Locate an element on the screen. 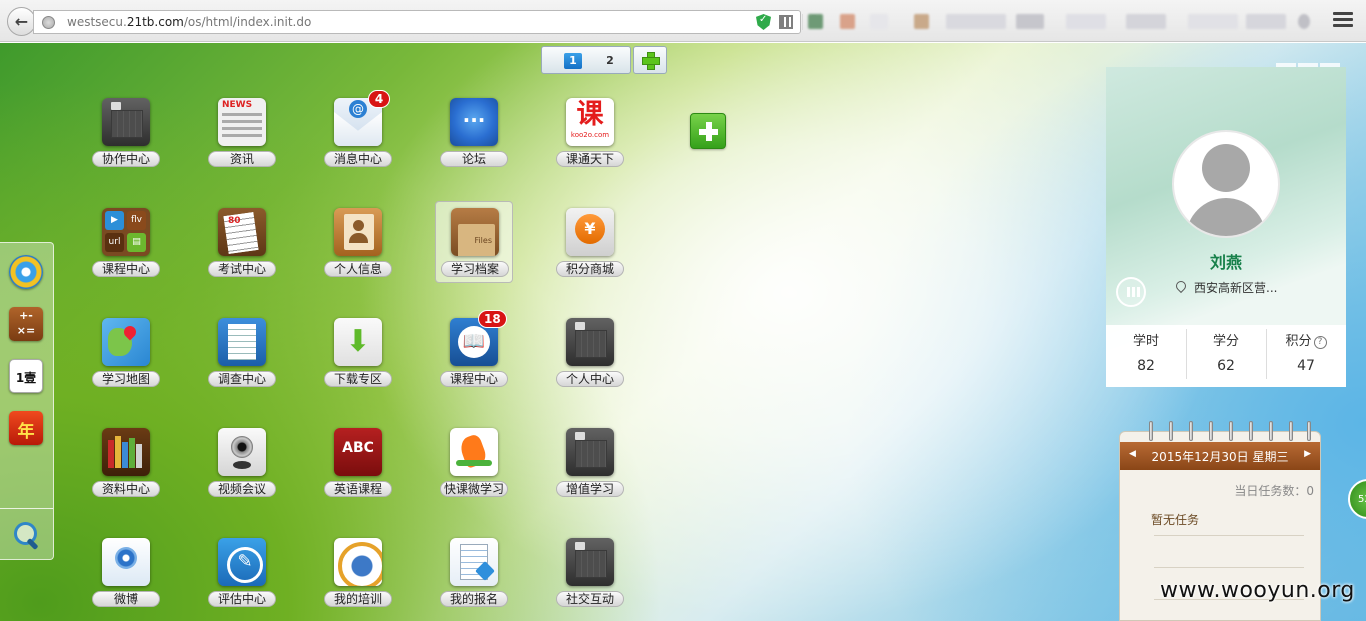 The height and width of the screenshot is (621, 1366). bookshelf-icon is located at coordinates (126, 452).